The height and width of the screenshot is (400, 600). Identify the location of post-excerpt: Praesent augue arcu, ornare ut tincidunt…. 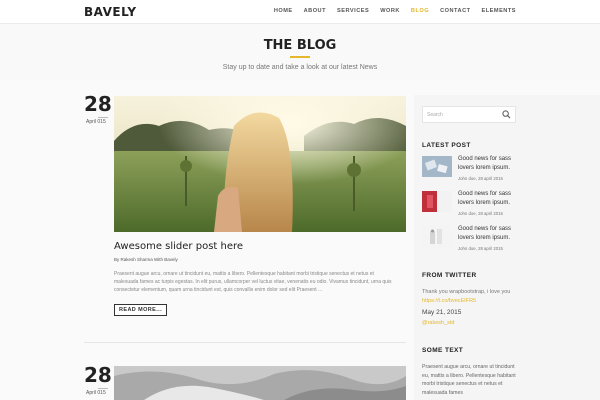
(253, 282).